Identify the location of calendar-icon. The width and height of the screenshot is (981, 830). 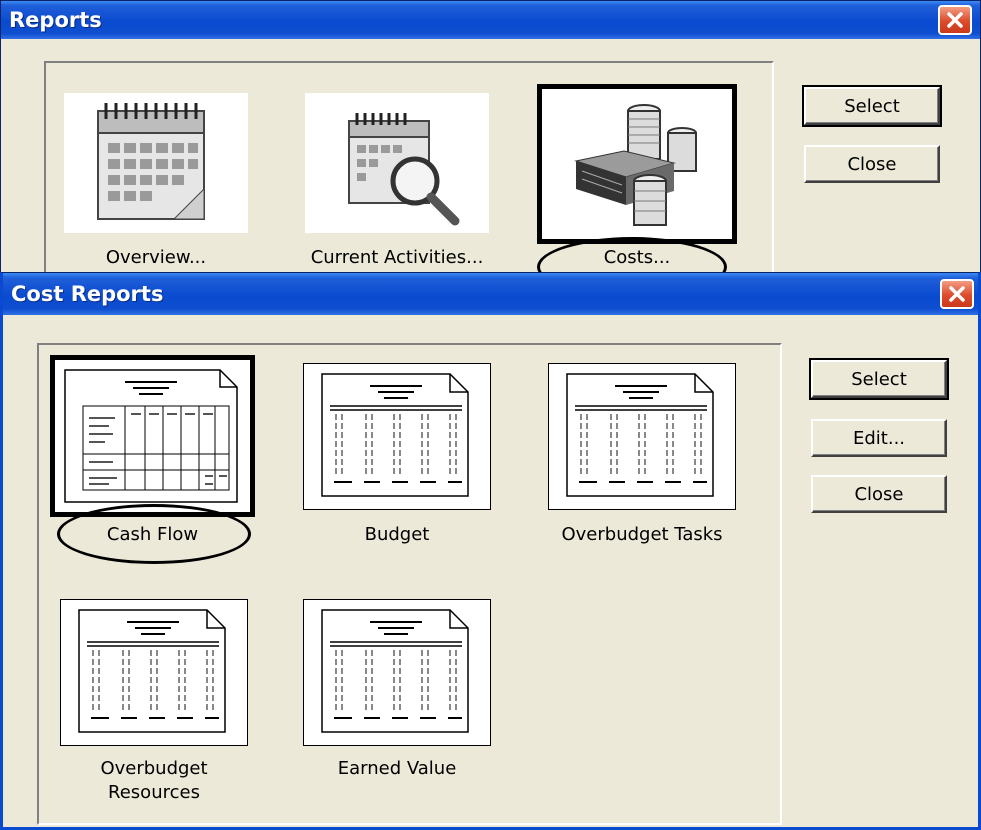
(151, 161).